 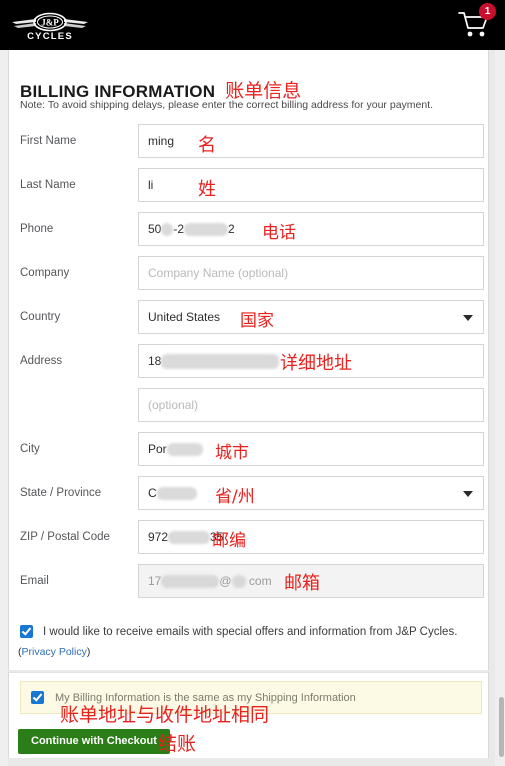 I want to click on page-scrollbar-thumb, so click(x=501, y=727).